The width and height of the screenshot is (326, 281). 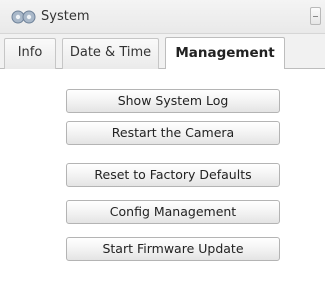 I want to click on minimize-button, so click(x=315, y=16).